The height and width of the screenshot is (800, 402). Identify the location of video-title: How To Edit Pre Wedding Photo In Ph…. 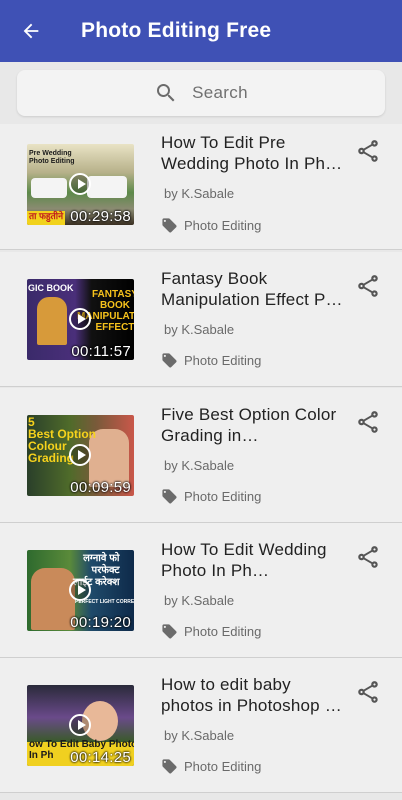
(253, 153).